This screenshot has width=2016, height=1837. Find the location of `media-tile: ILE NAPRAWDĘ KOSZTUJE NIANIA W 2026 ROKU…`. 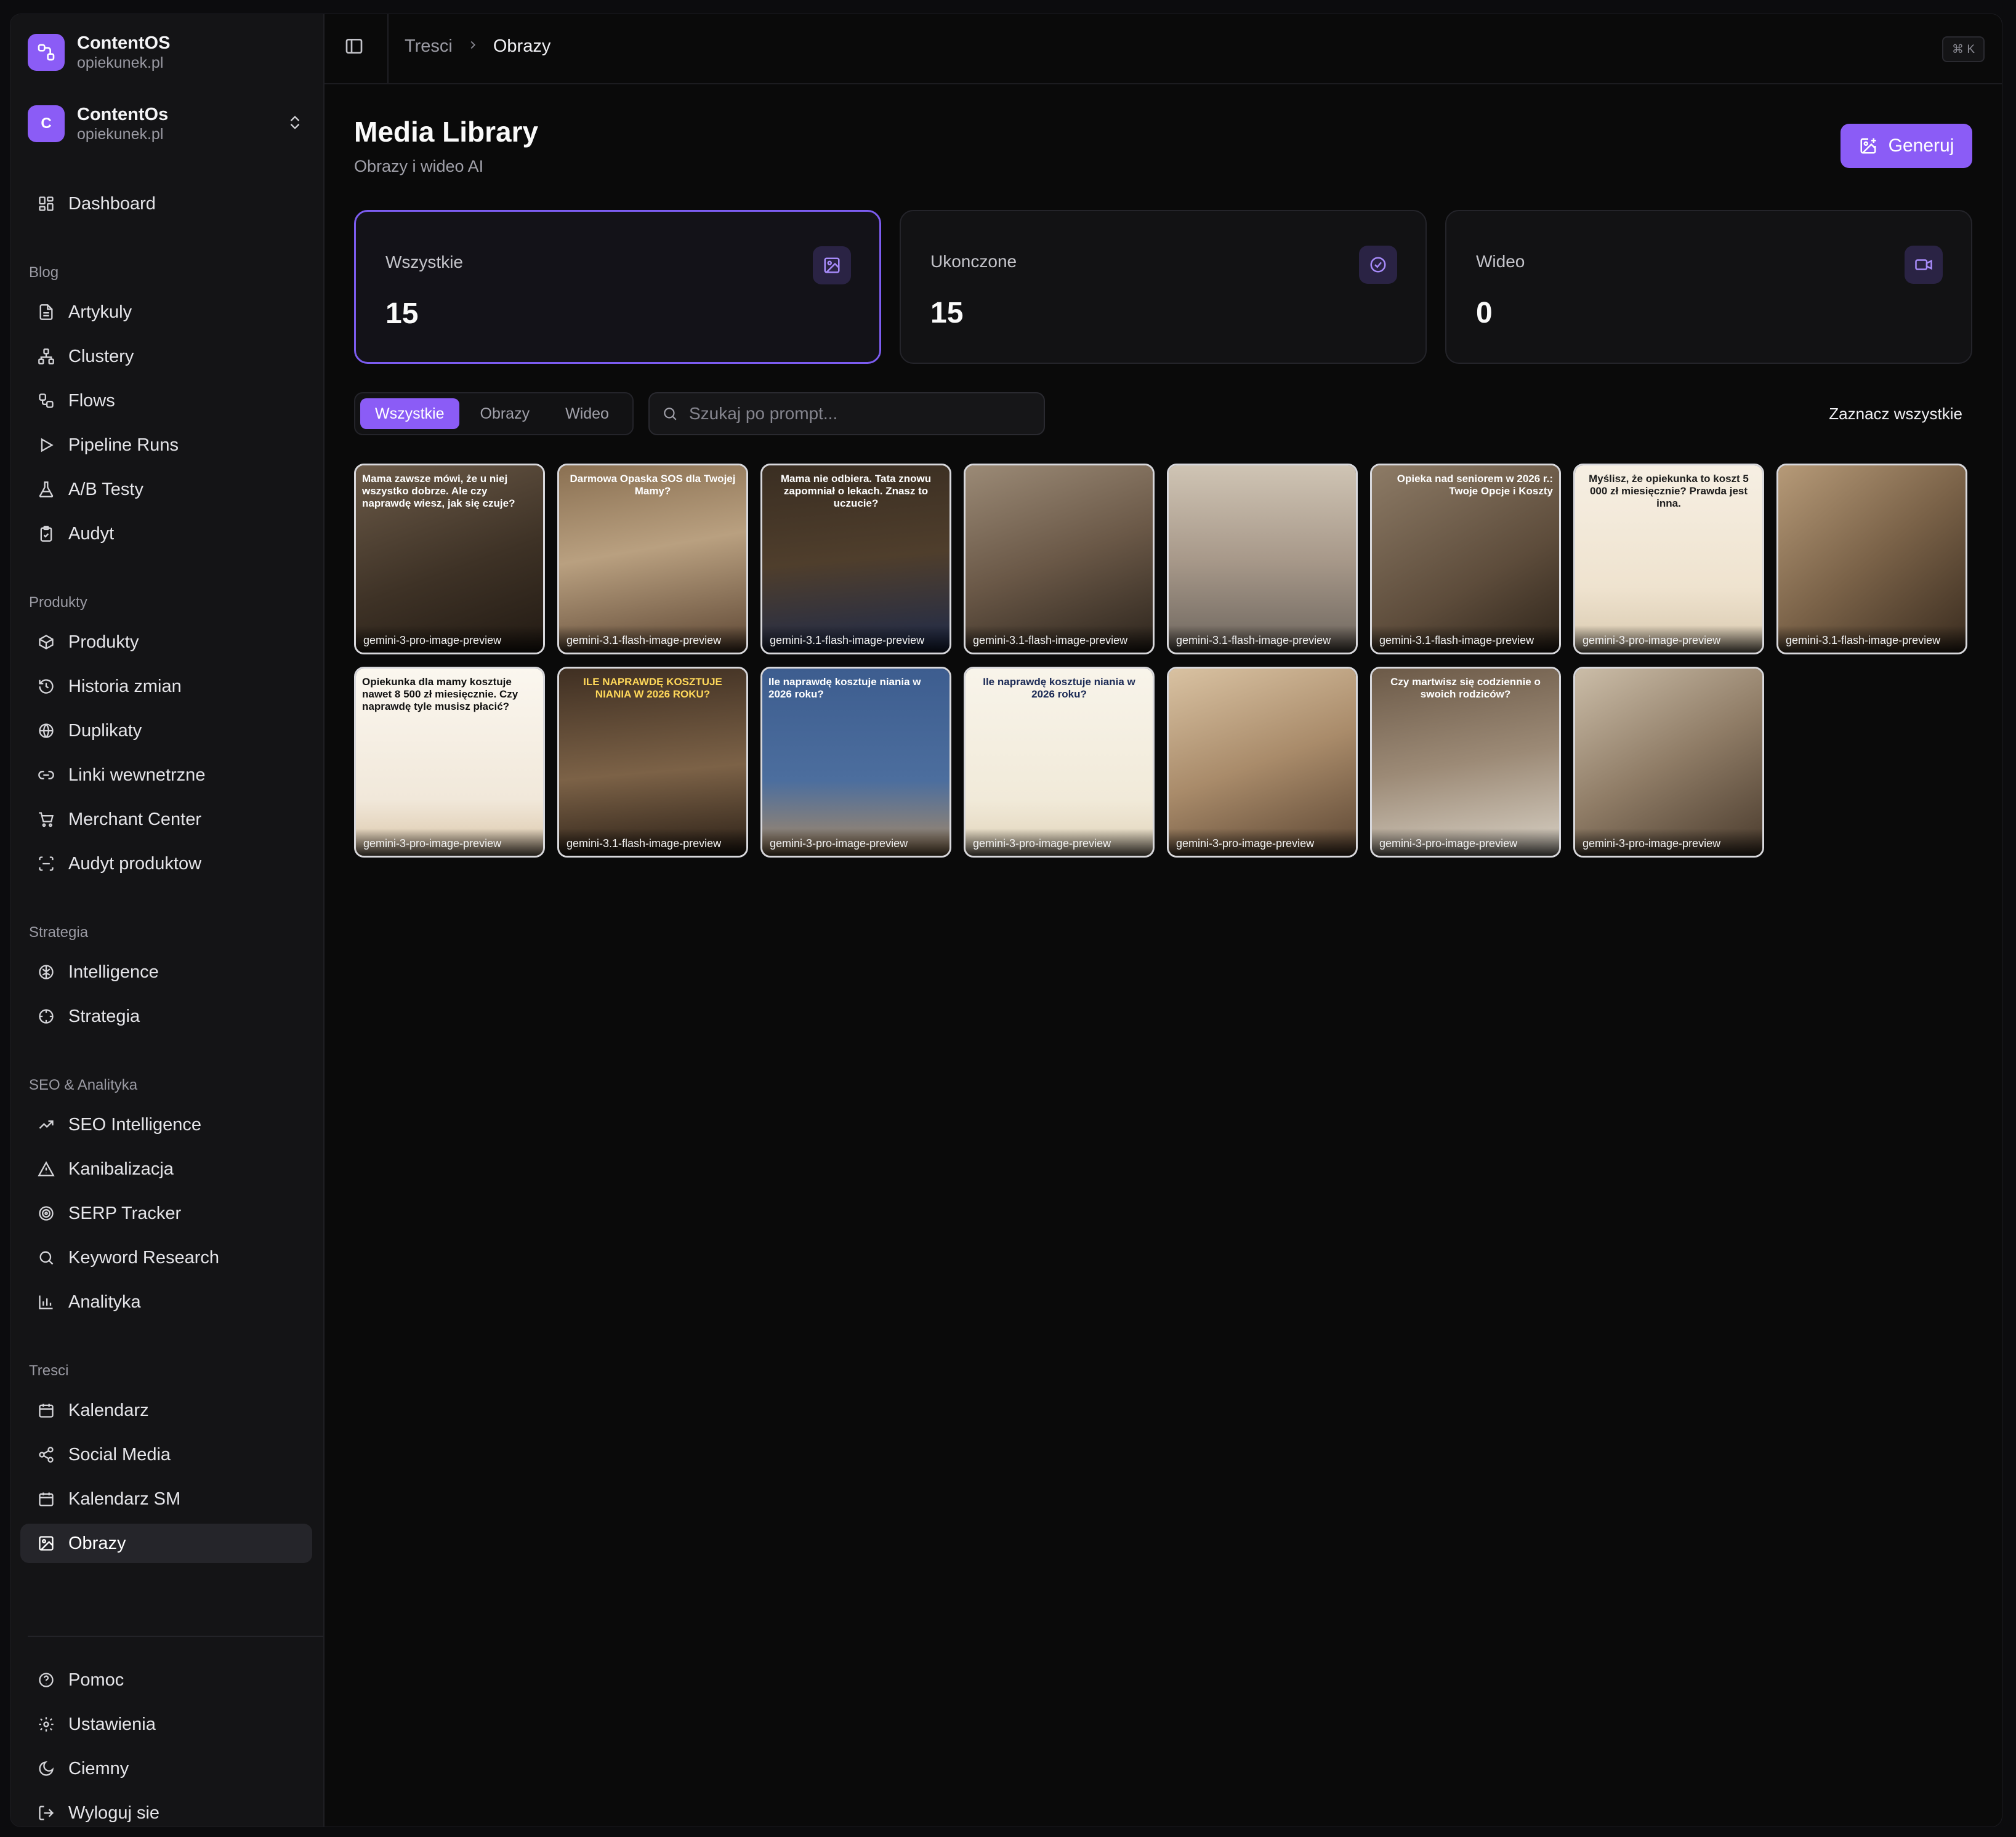

media-tile: ILE NAPRAWDĘ KOSZTUJE NIANIA W 2026 ROKU… is located at coordinates (653, 762).